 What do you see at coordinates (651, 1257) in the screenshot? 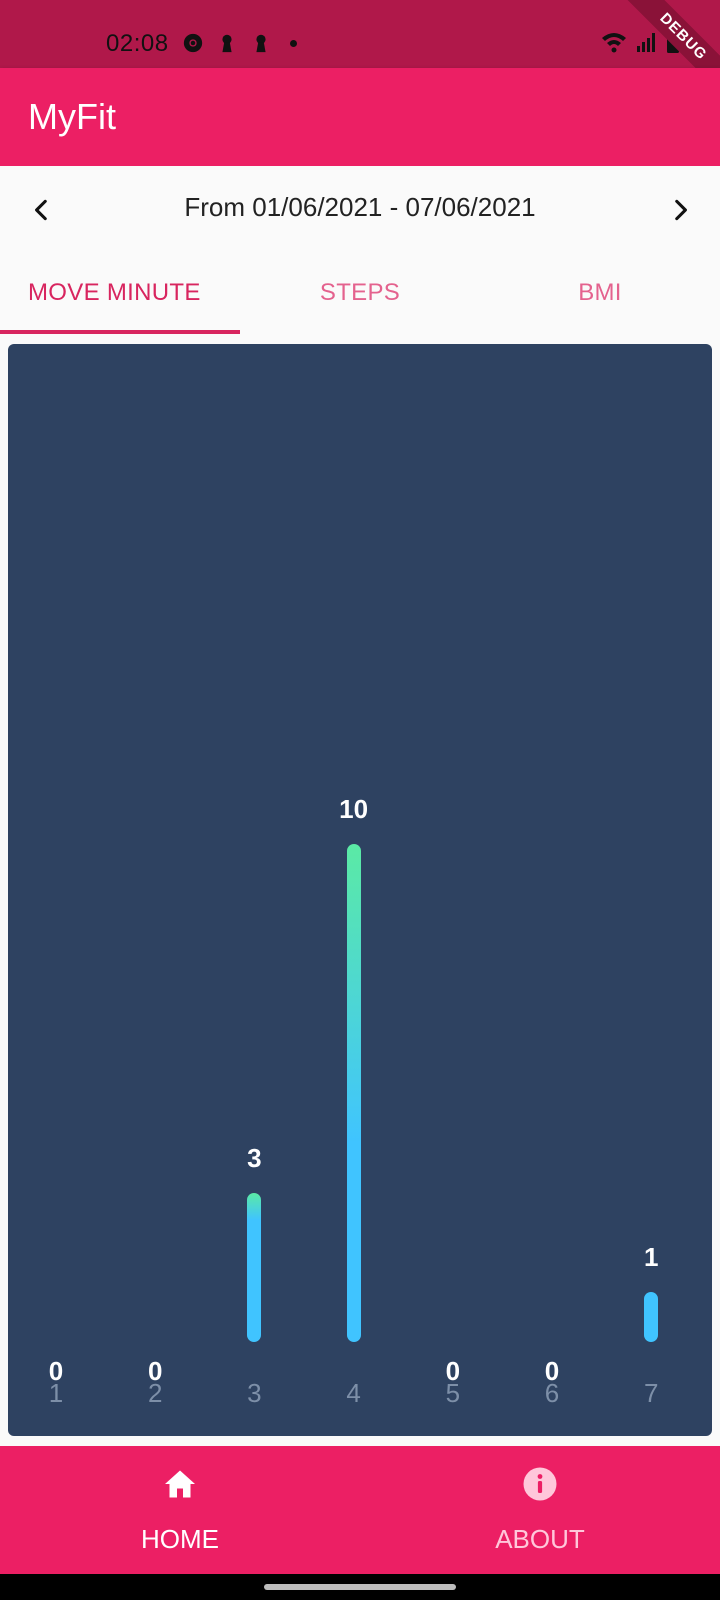
I see `bar-value-label: 1` at bounding box center [651, 1257].